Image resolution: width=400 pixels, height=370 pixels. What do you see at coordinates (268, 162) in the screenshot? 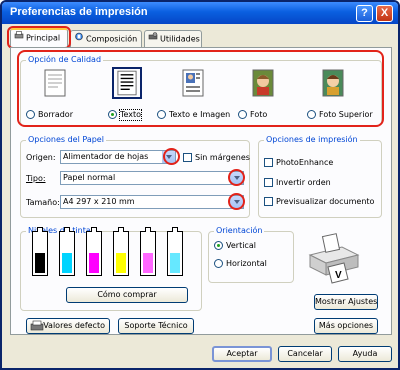
I see `photo-enhance-checkbox` at bounding box center [268, 162].